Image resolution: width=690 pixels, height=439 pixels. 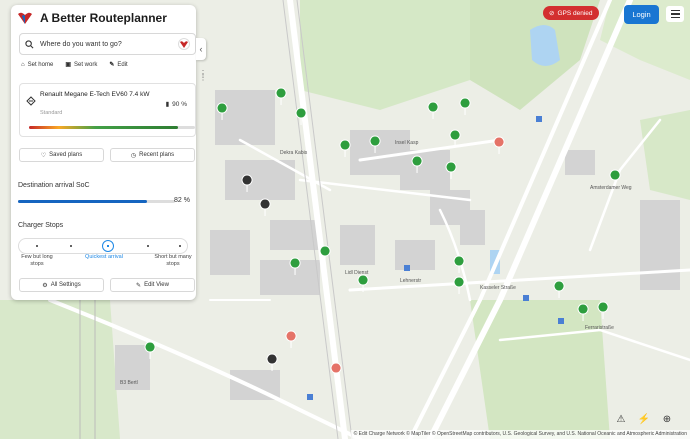 I want to click on pencil-icon: ✎, so click(x=139, y=285).